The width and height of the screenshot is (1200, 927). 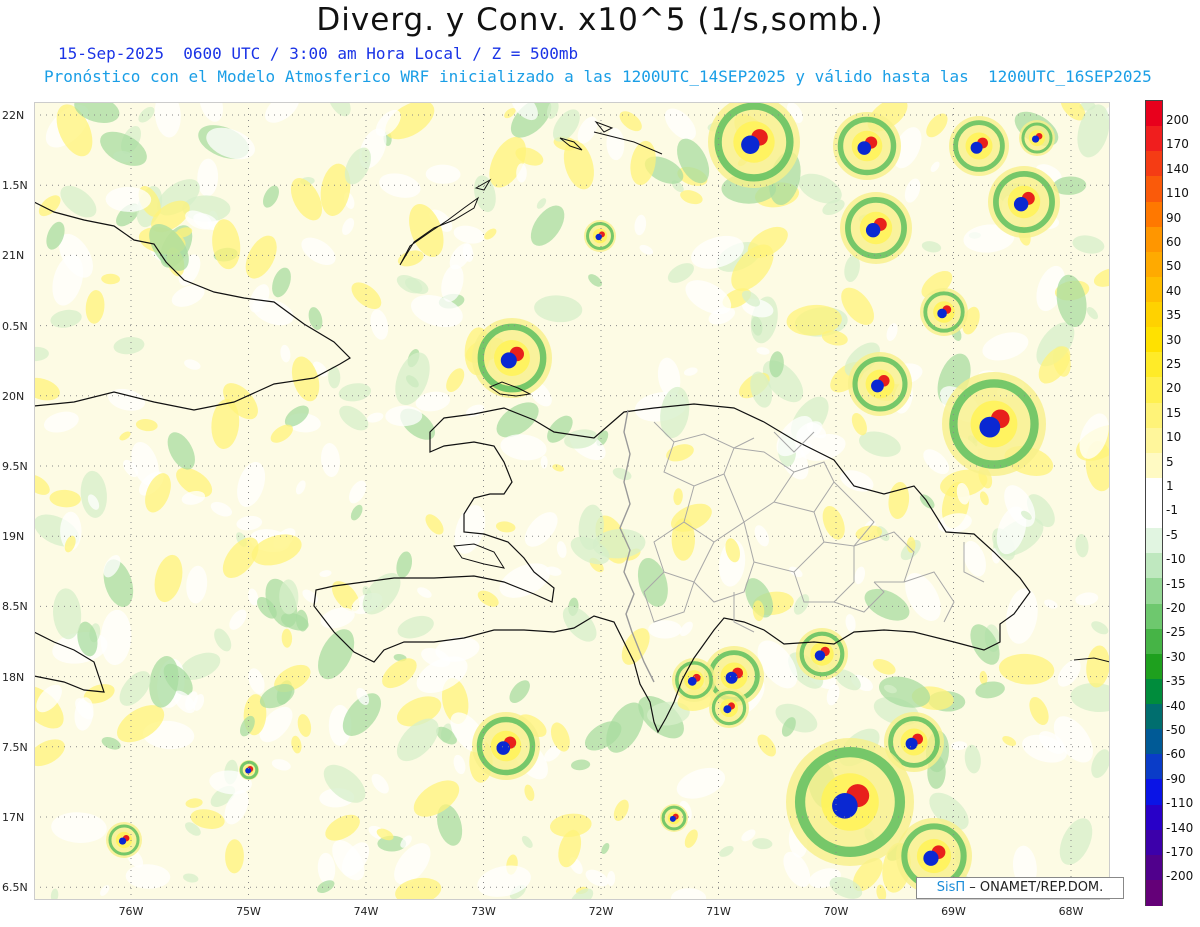 What do you see at coordinates (951, 887) in the screenshot?
I see `credit-brand: SisΠ` at bounding box center [951, 887].